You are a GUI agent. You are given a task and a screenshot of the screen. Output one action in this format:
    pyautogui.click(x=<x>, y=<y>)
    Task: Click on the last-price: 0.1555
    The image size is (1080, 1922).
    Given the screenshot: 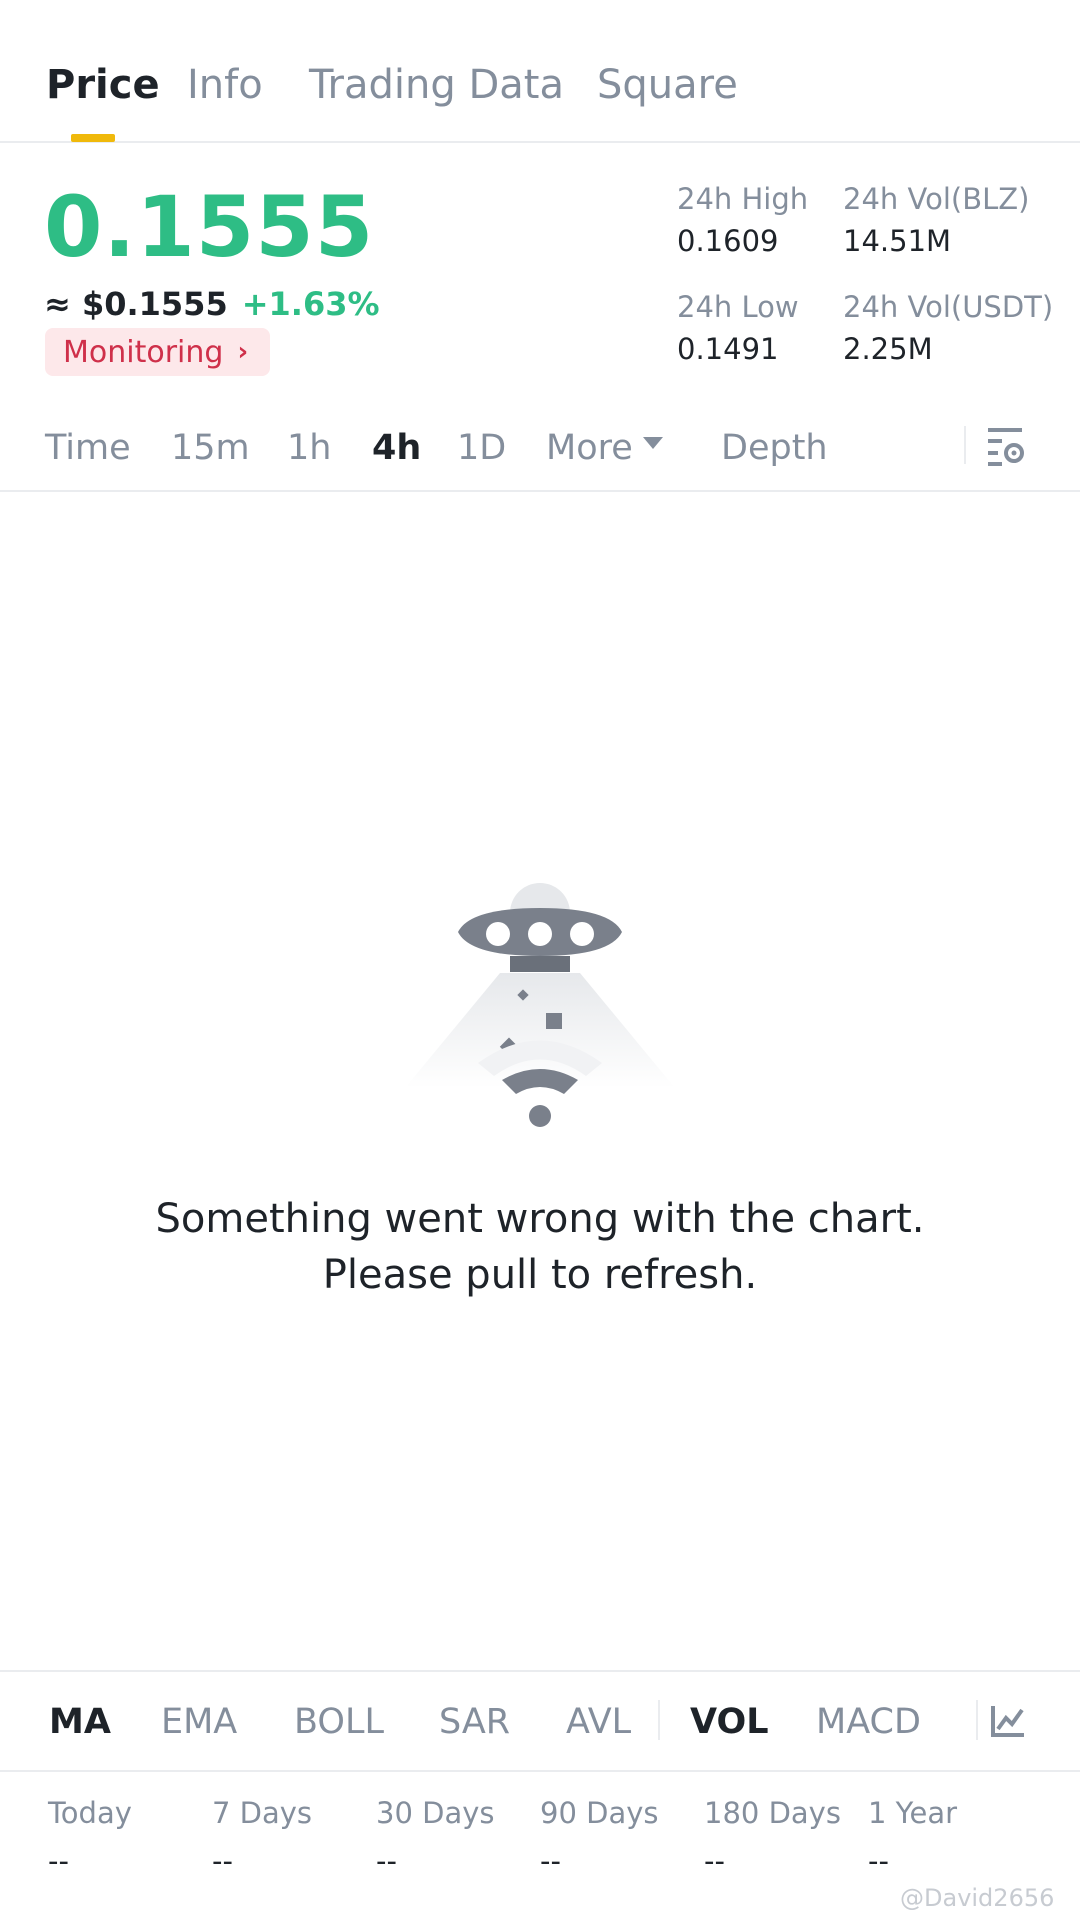 What is the action you would take?
    pyautogui.click(x=209, y=227)
    